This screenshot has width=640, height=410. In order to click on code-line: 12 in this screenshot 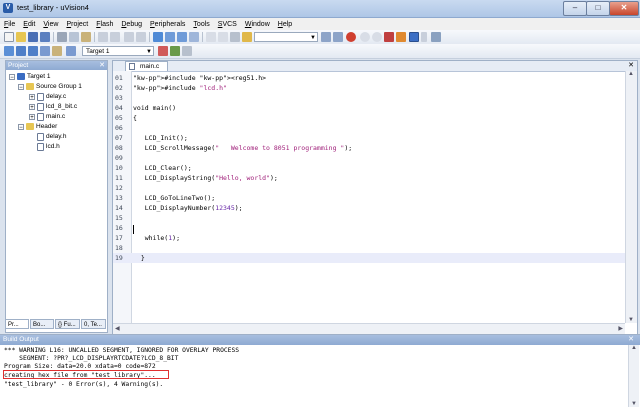, I will do `click(369, 188)`.